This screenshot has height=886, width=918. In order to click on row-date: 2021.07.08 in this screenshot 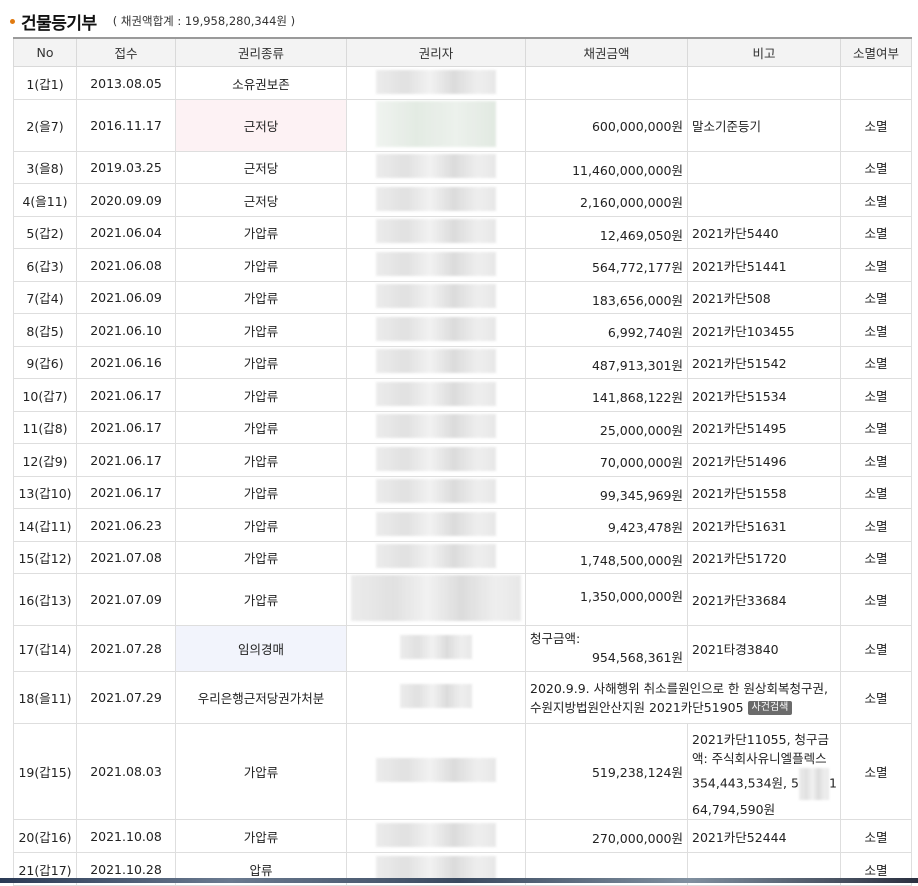, I will do `click(126, 557)`.